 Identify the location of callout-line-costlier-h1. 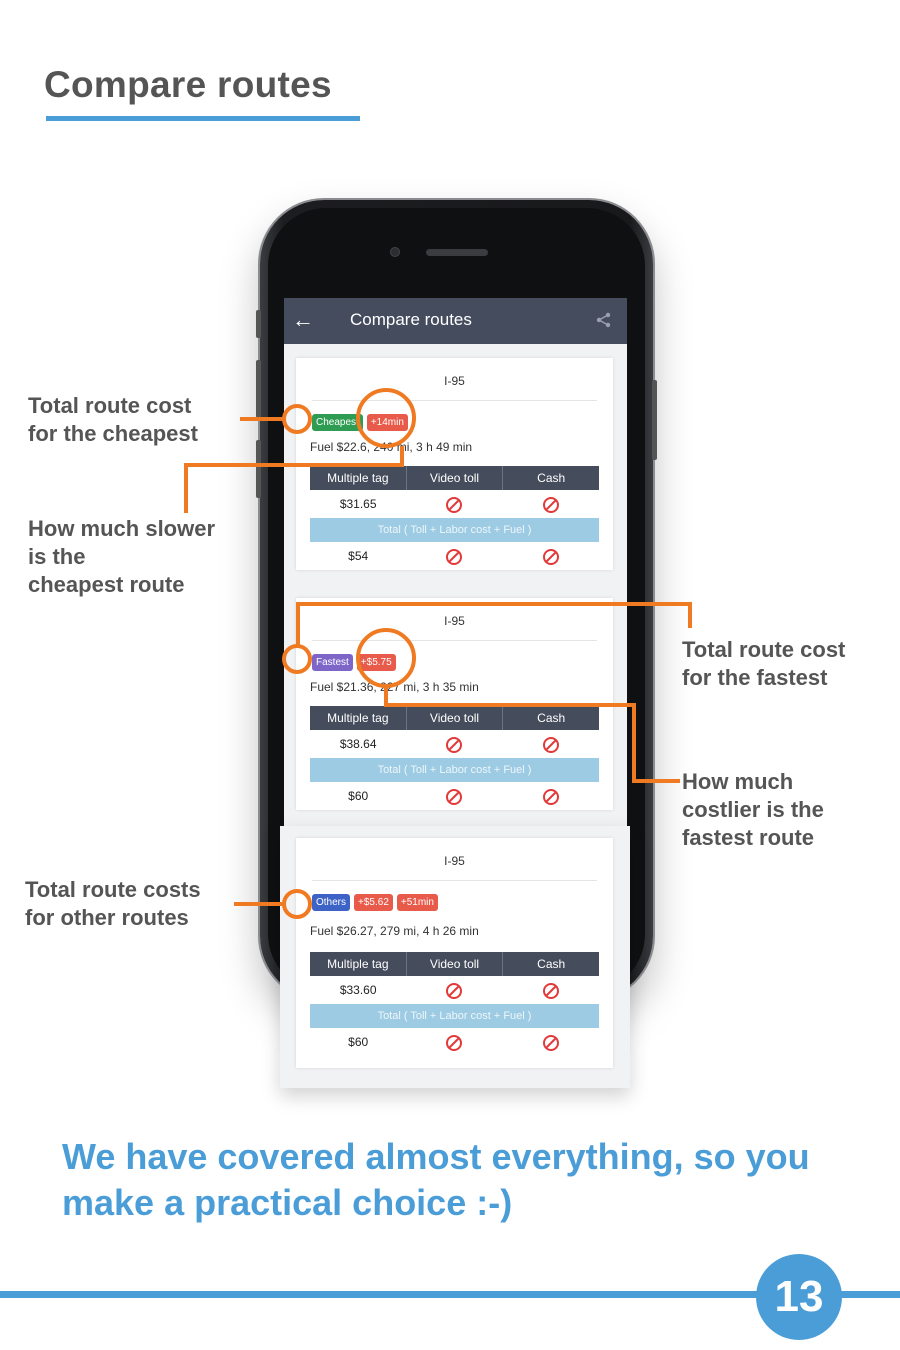
(510, 705).